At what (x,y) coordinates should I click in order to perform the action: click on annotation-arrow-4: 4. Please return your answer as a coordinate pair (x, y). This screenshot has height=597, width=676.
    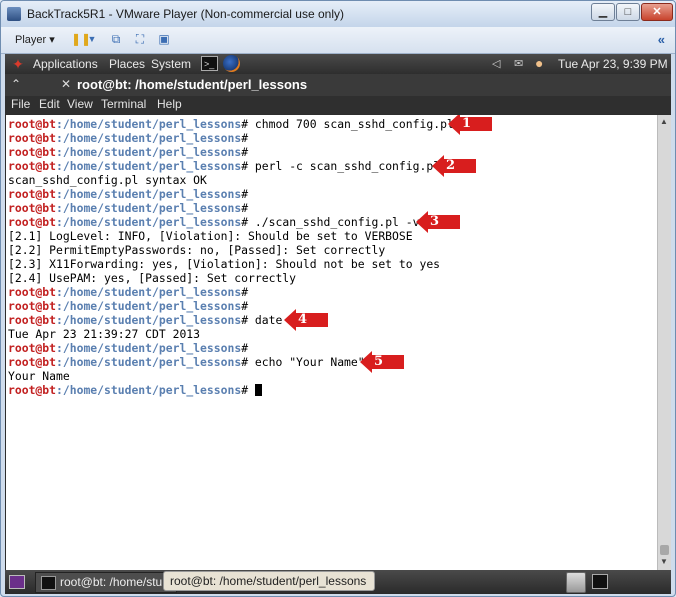
    Looking at the image, I should click on (306, 320).